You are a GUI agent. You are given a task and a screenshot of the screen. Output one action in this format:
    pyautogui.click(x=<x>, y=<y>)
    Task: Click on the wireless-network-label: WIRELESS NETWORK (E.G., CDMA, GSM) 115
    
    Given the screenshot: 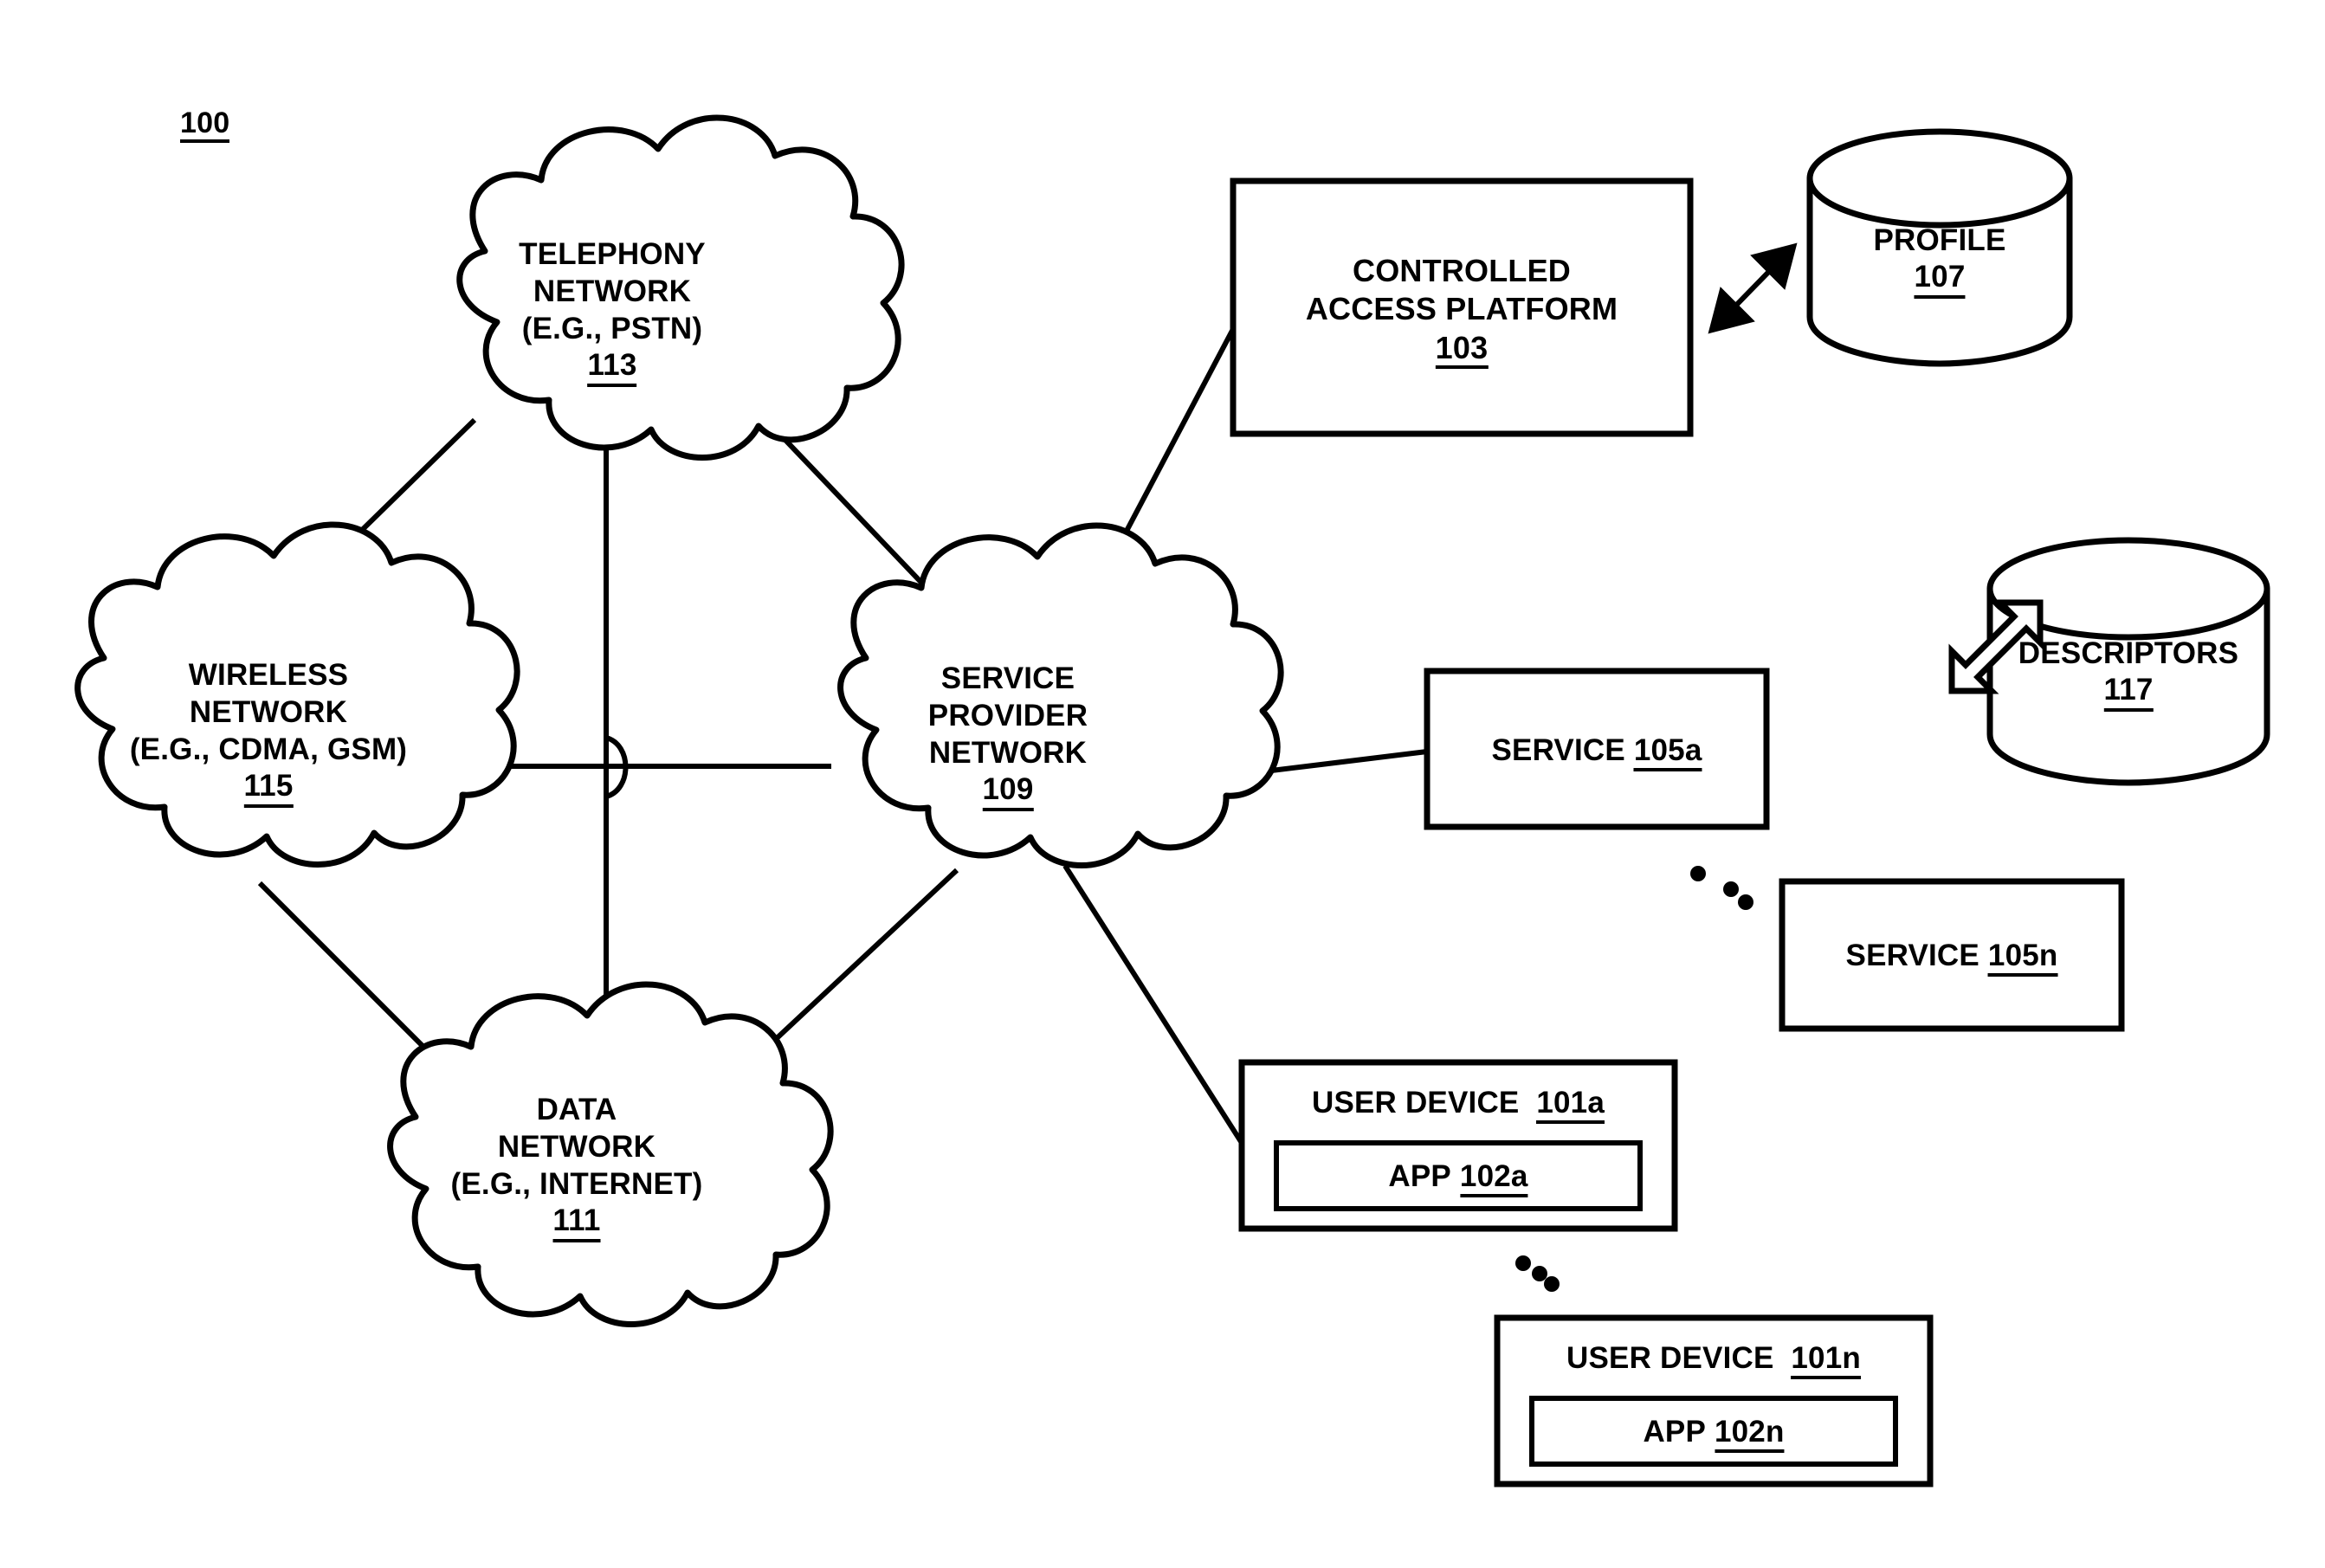 What is the action you would take?
    pyautogui.click(x=268, y=732)
    